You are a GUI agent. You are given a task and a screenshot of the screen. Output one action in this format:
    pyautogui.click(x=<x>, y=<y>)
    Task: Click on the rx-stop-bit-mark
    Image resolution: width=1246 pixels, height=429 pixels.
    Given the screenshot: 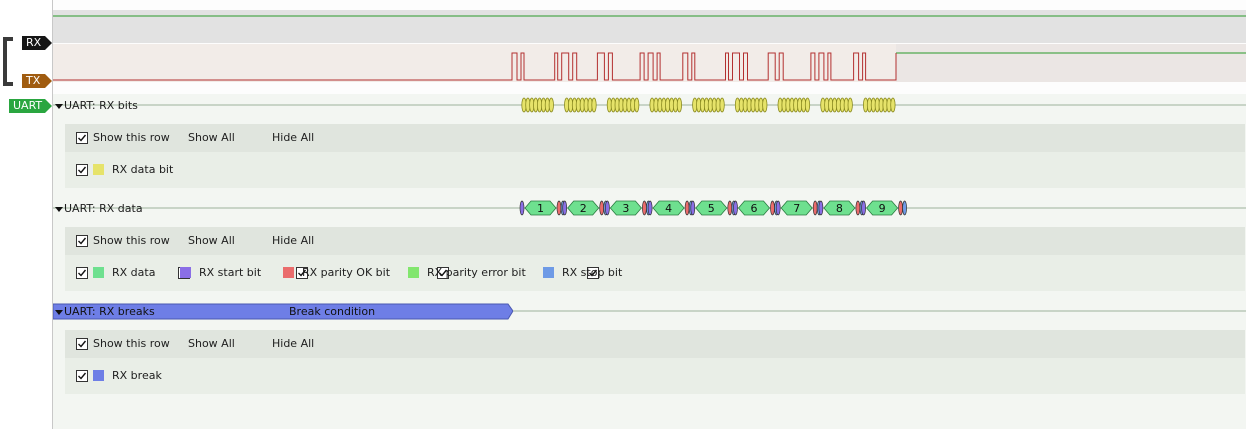 What is the action you would take?
    pyautogui.click(x=904, y=208)
    